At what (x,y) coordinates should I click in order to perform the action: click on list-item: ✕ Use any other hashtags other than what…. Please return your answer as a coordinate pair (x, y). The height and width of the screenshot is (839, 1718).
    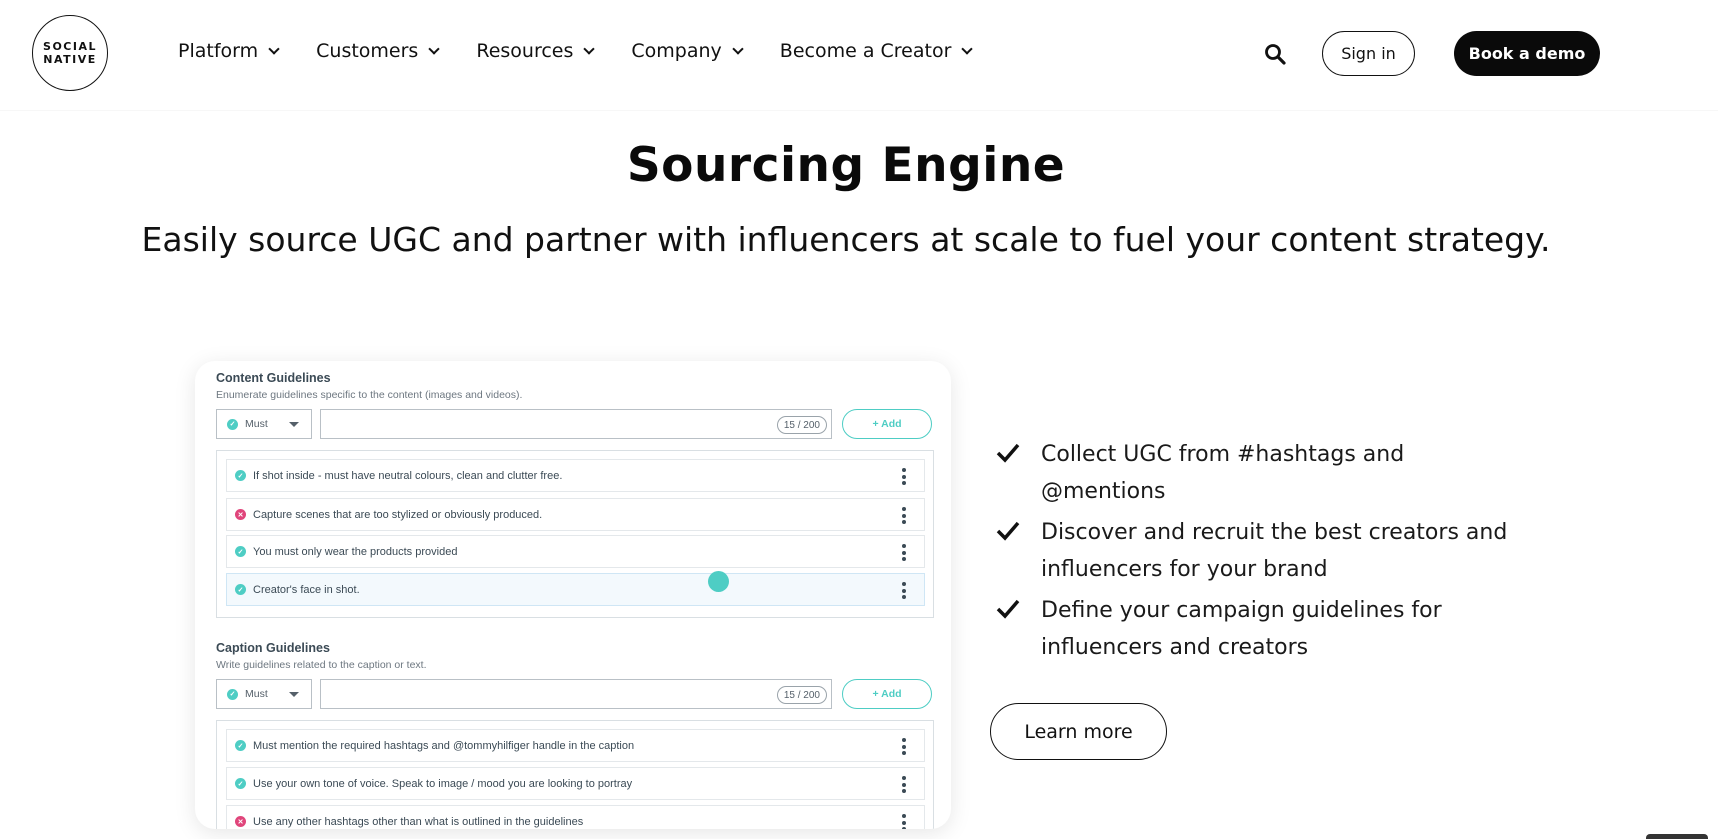
    Looking at the image, I should click on (575, 817).